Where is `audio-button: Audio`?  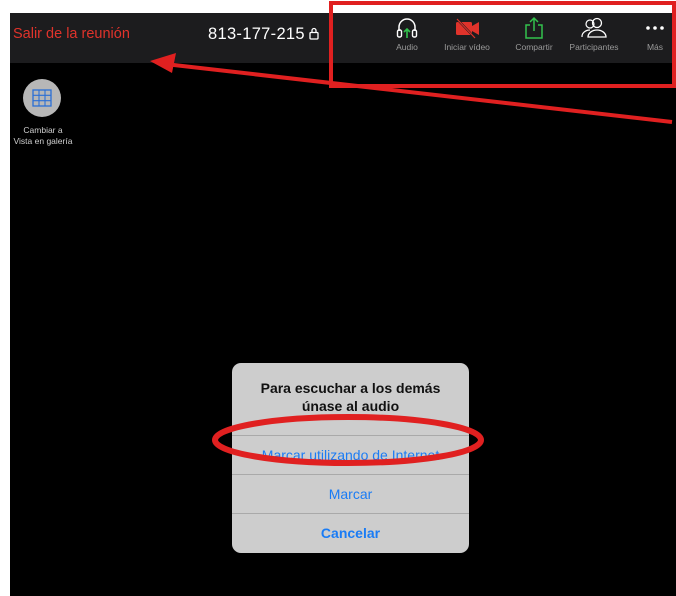 audio-button: Audio is located at coordinates (407, 38).